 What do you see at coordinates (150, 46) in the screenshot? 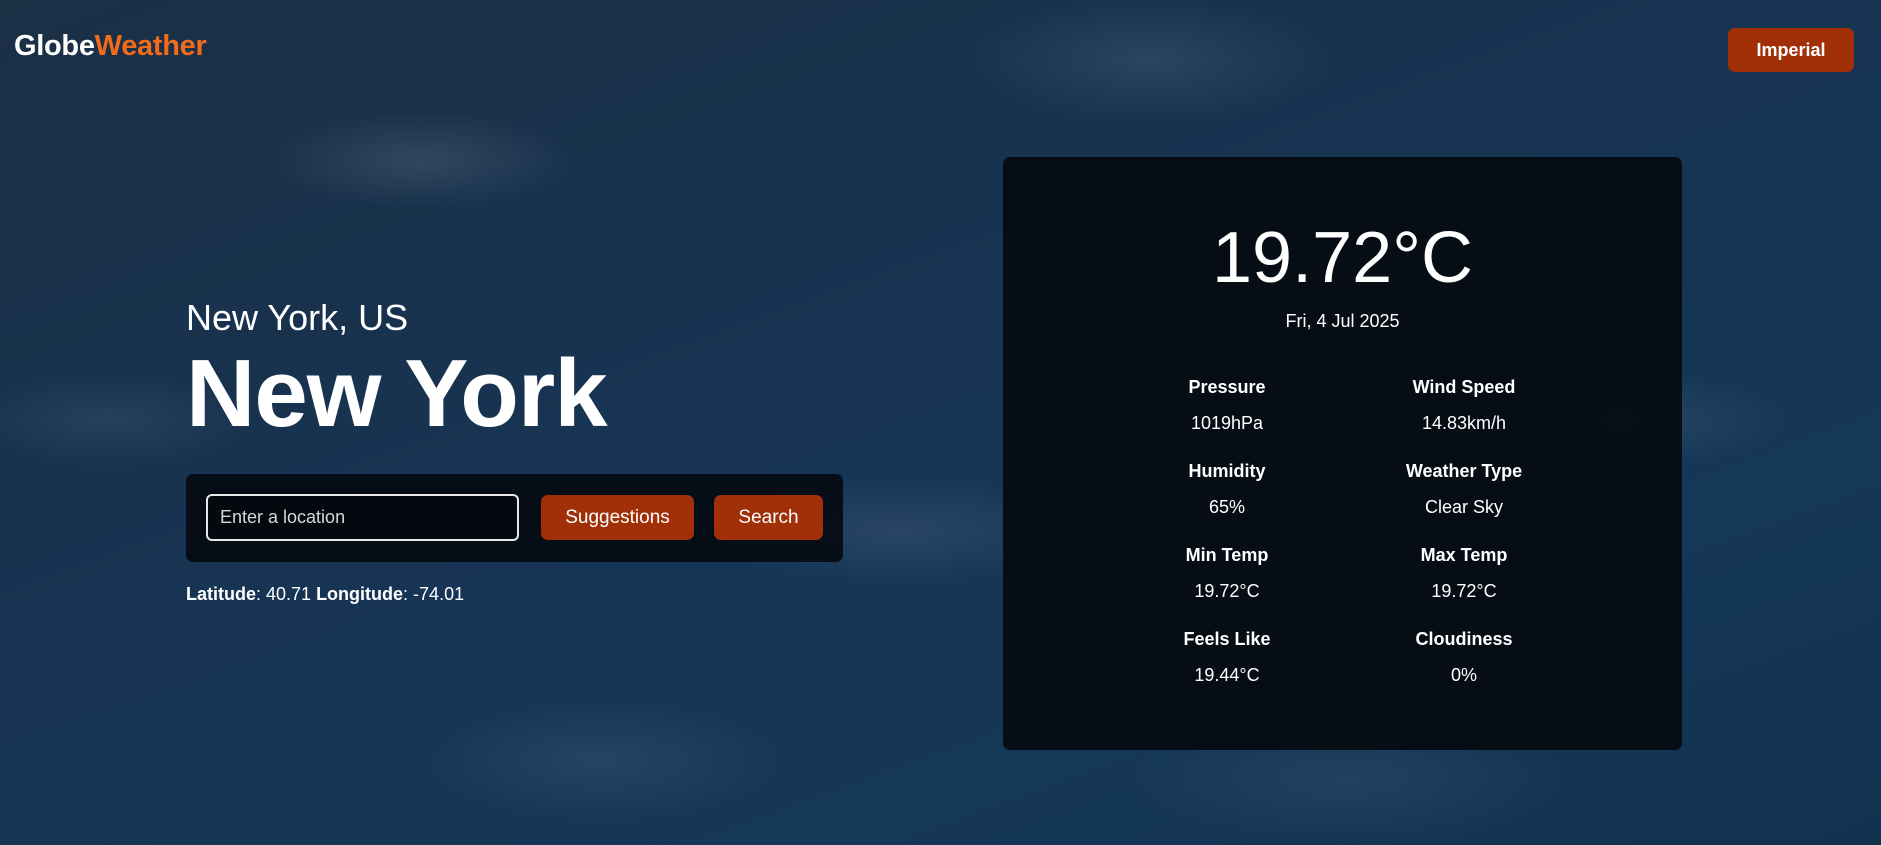
I see `logo-text-weather: Weather` at bounding box center [150, 46].